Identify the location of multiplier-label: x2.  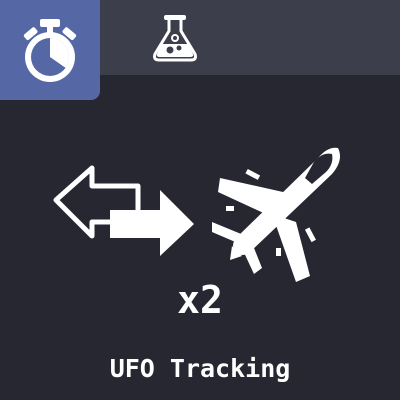
(200, 300).